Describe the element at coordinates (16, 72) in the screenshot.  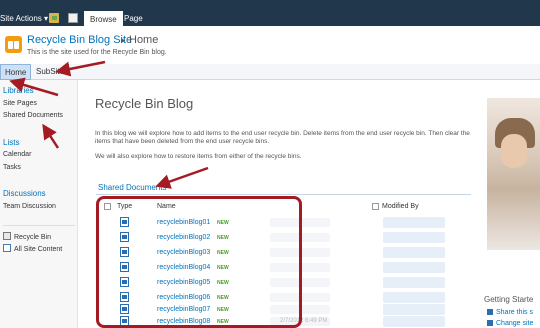
I see `topnav-home: Home` at that location.